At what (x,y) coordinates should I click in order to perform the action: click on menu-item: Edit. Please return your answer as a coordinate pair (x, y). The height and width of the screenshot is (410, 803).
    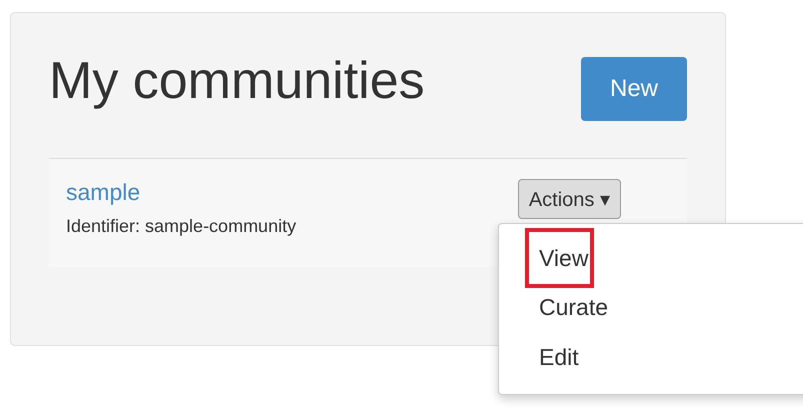
    Looking at the image, I should click on (651, 357).